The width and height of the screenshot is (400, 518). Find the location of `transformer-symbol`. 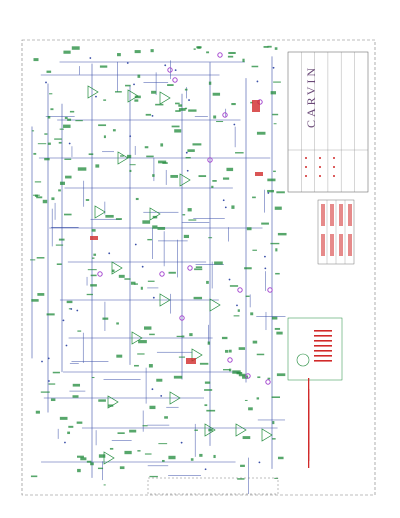

transformer-symbol is located at coordinates (303, 360).